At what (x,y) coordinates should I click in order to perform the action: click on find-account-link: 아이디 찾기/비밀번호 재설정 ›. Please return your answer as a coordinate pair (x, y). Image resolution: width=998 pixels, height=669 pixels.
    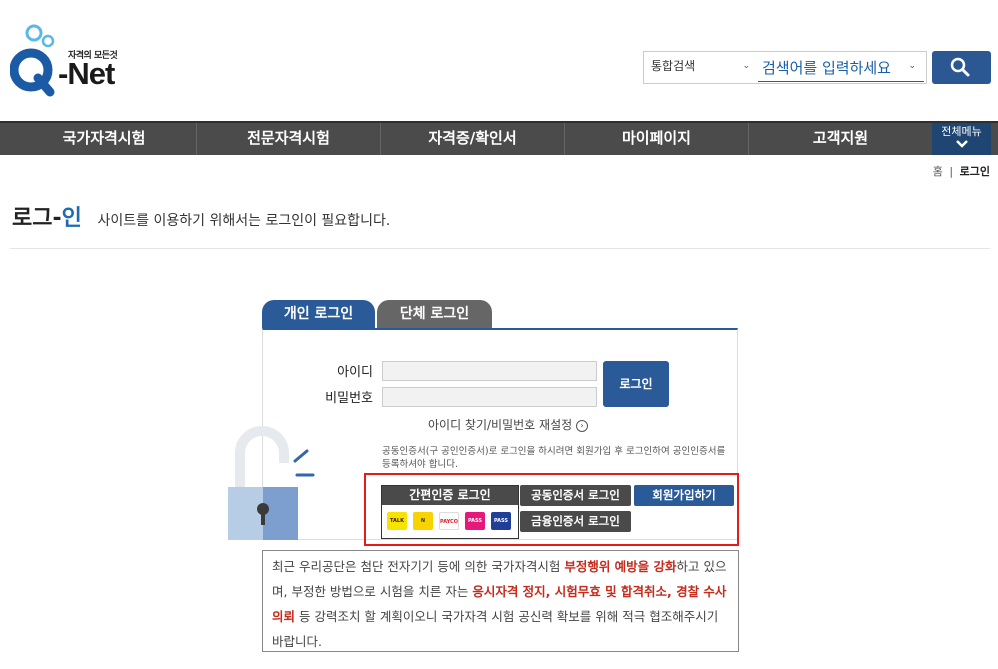
    Looking at the image, I should click on (508, 424).